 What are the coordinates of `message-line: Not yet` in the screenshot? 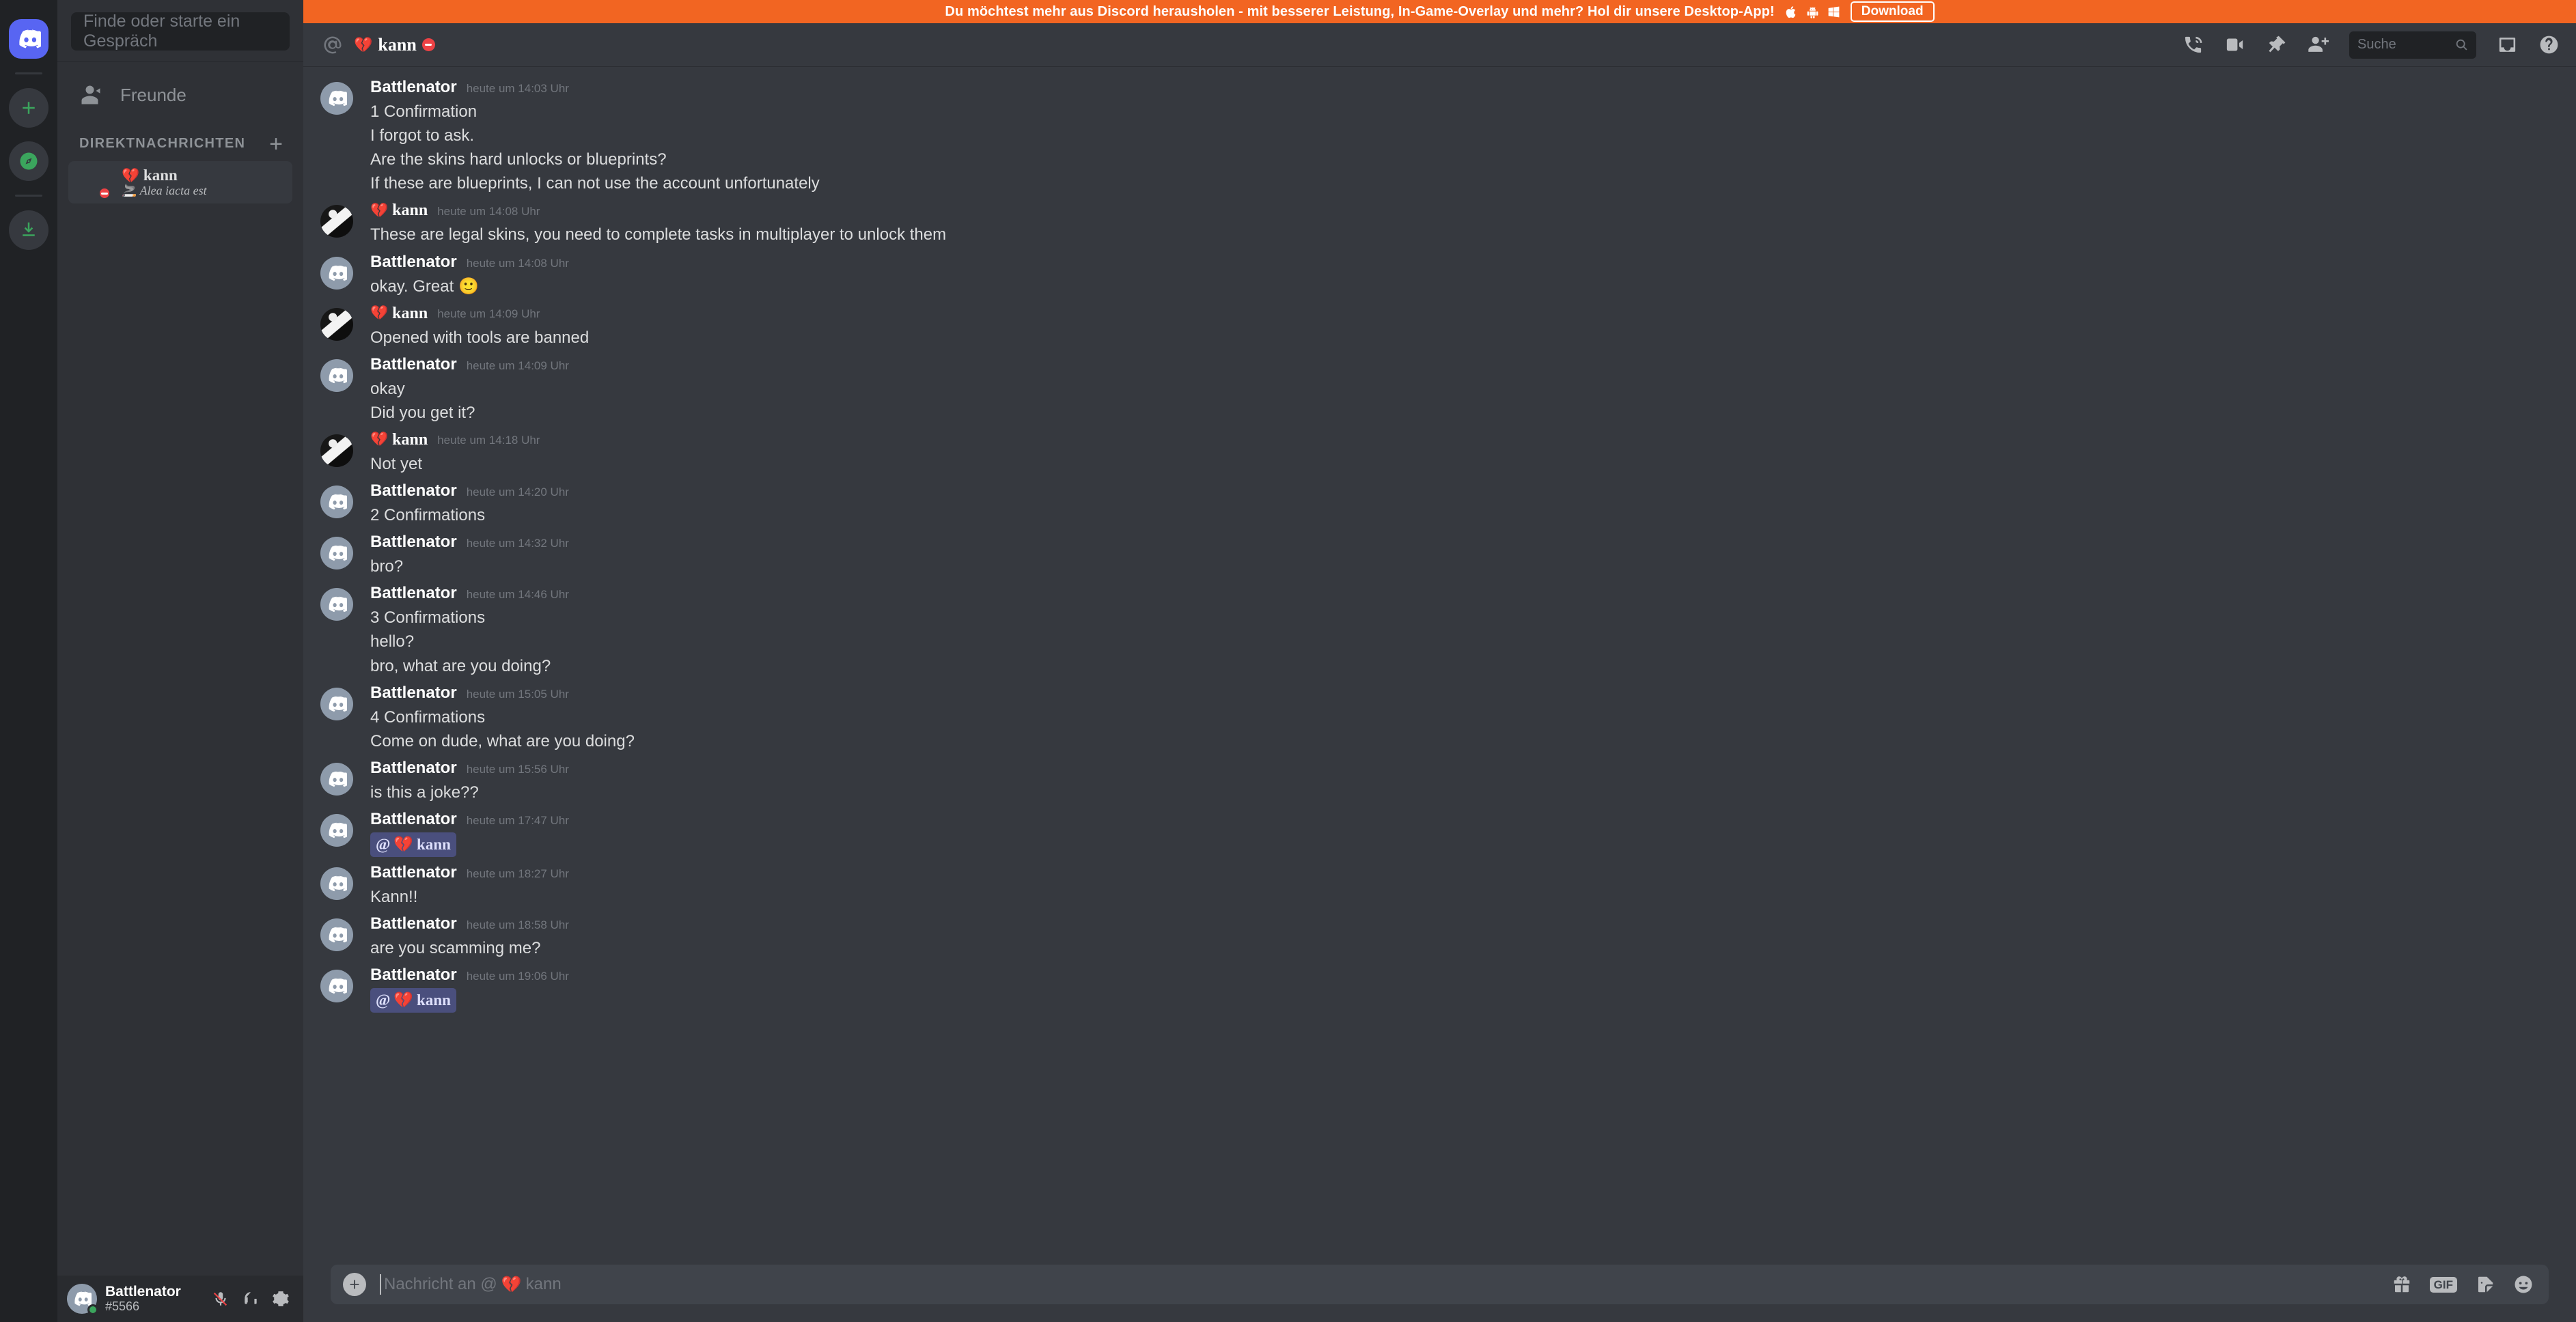 It's located at (397, 464).